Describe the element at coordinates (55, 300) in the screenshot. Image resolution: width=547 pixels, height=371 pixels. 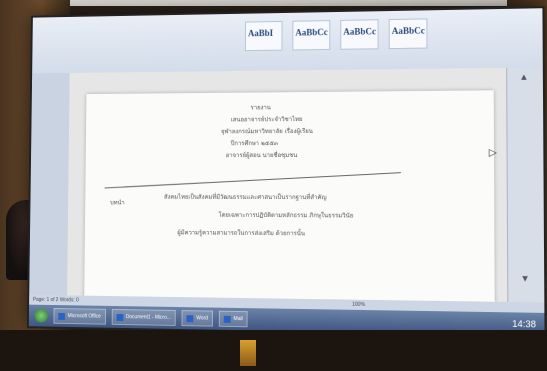
I see `status-page-info: Page: 1 of 2 Words: 0` at that location.